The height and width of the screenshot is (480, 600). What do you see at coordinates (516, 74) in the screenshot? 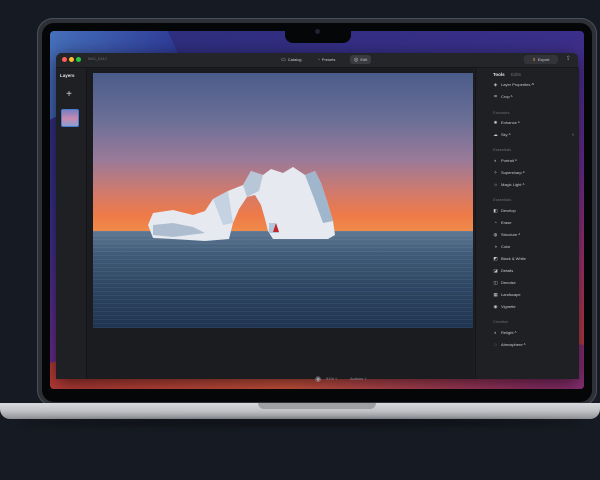
I see `tab-edits: Edits` at bounding box center [516, 74].